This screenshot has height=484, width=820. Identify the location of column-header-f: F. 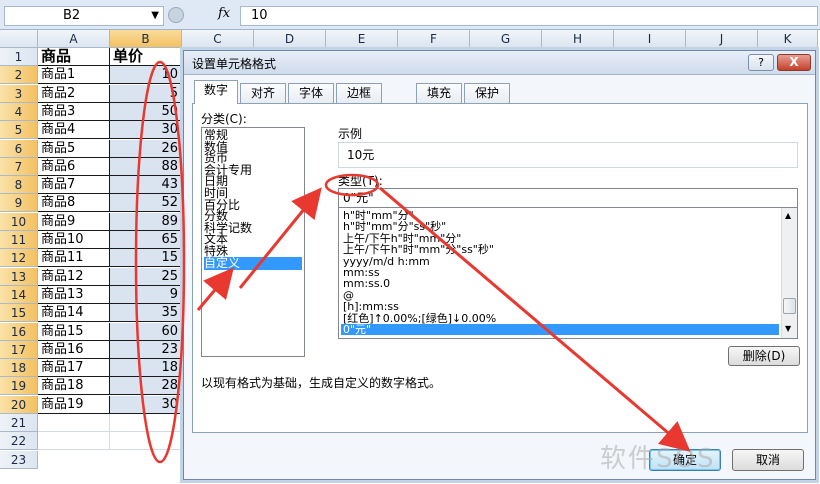
(434, 39).